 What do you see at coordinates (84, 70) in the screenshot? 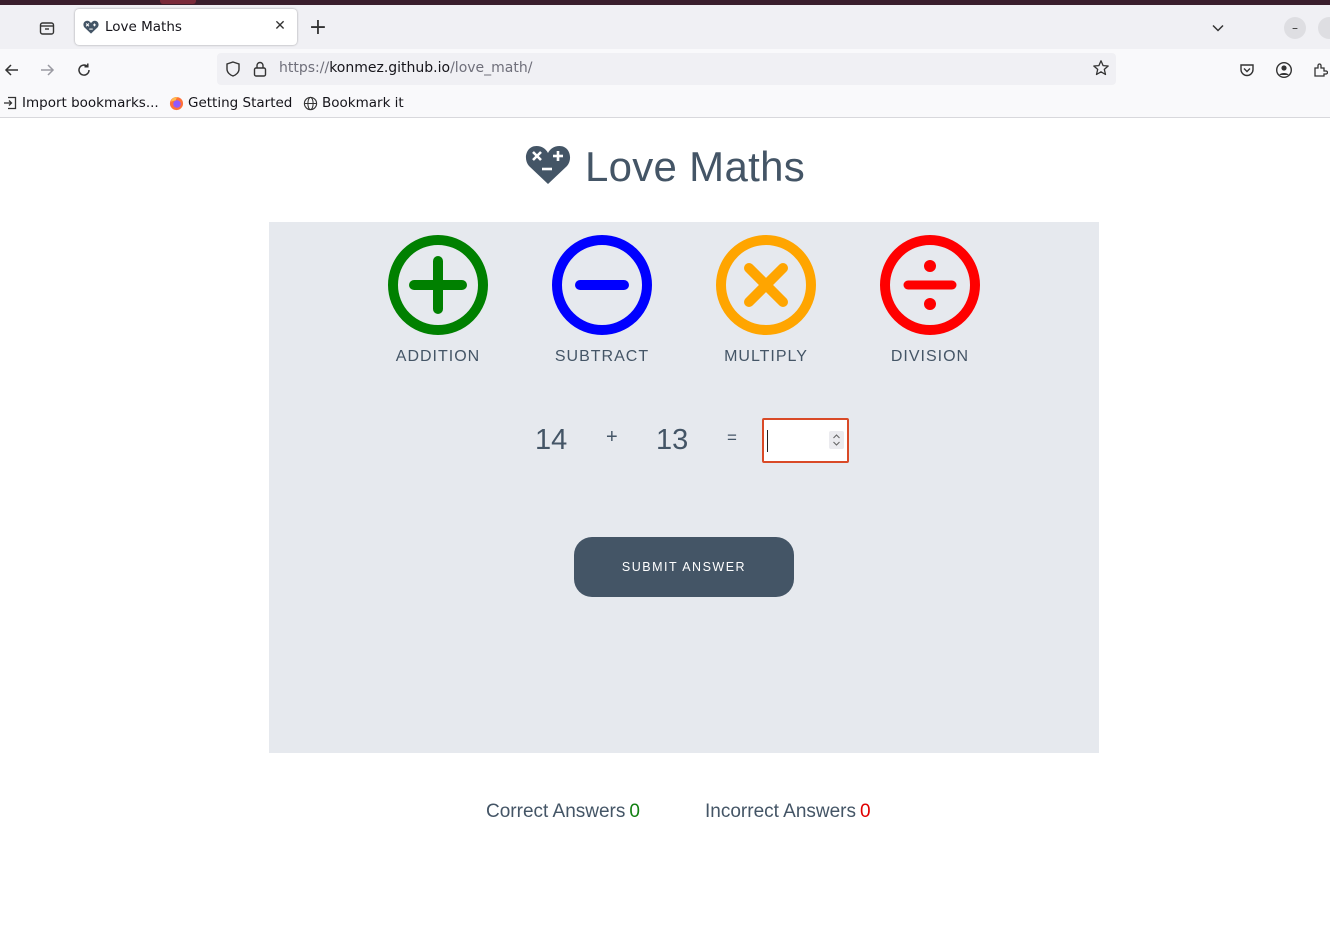
I see `reload-icon` at bounding box center [84, 70].